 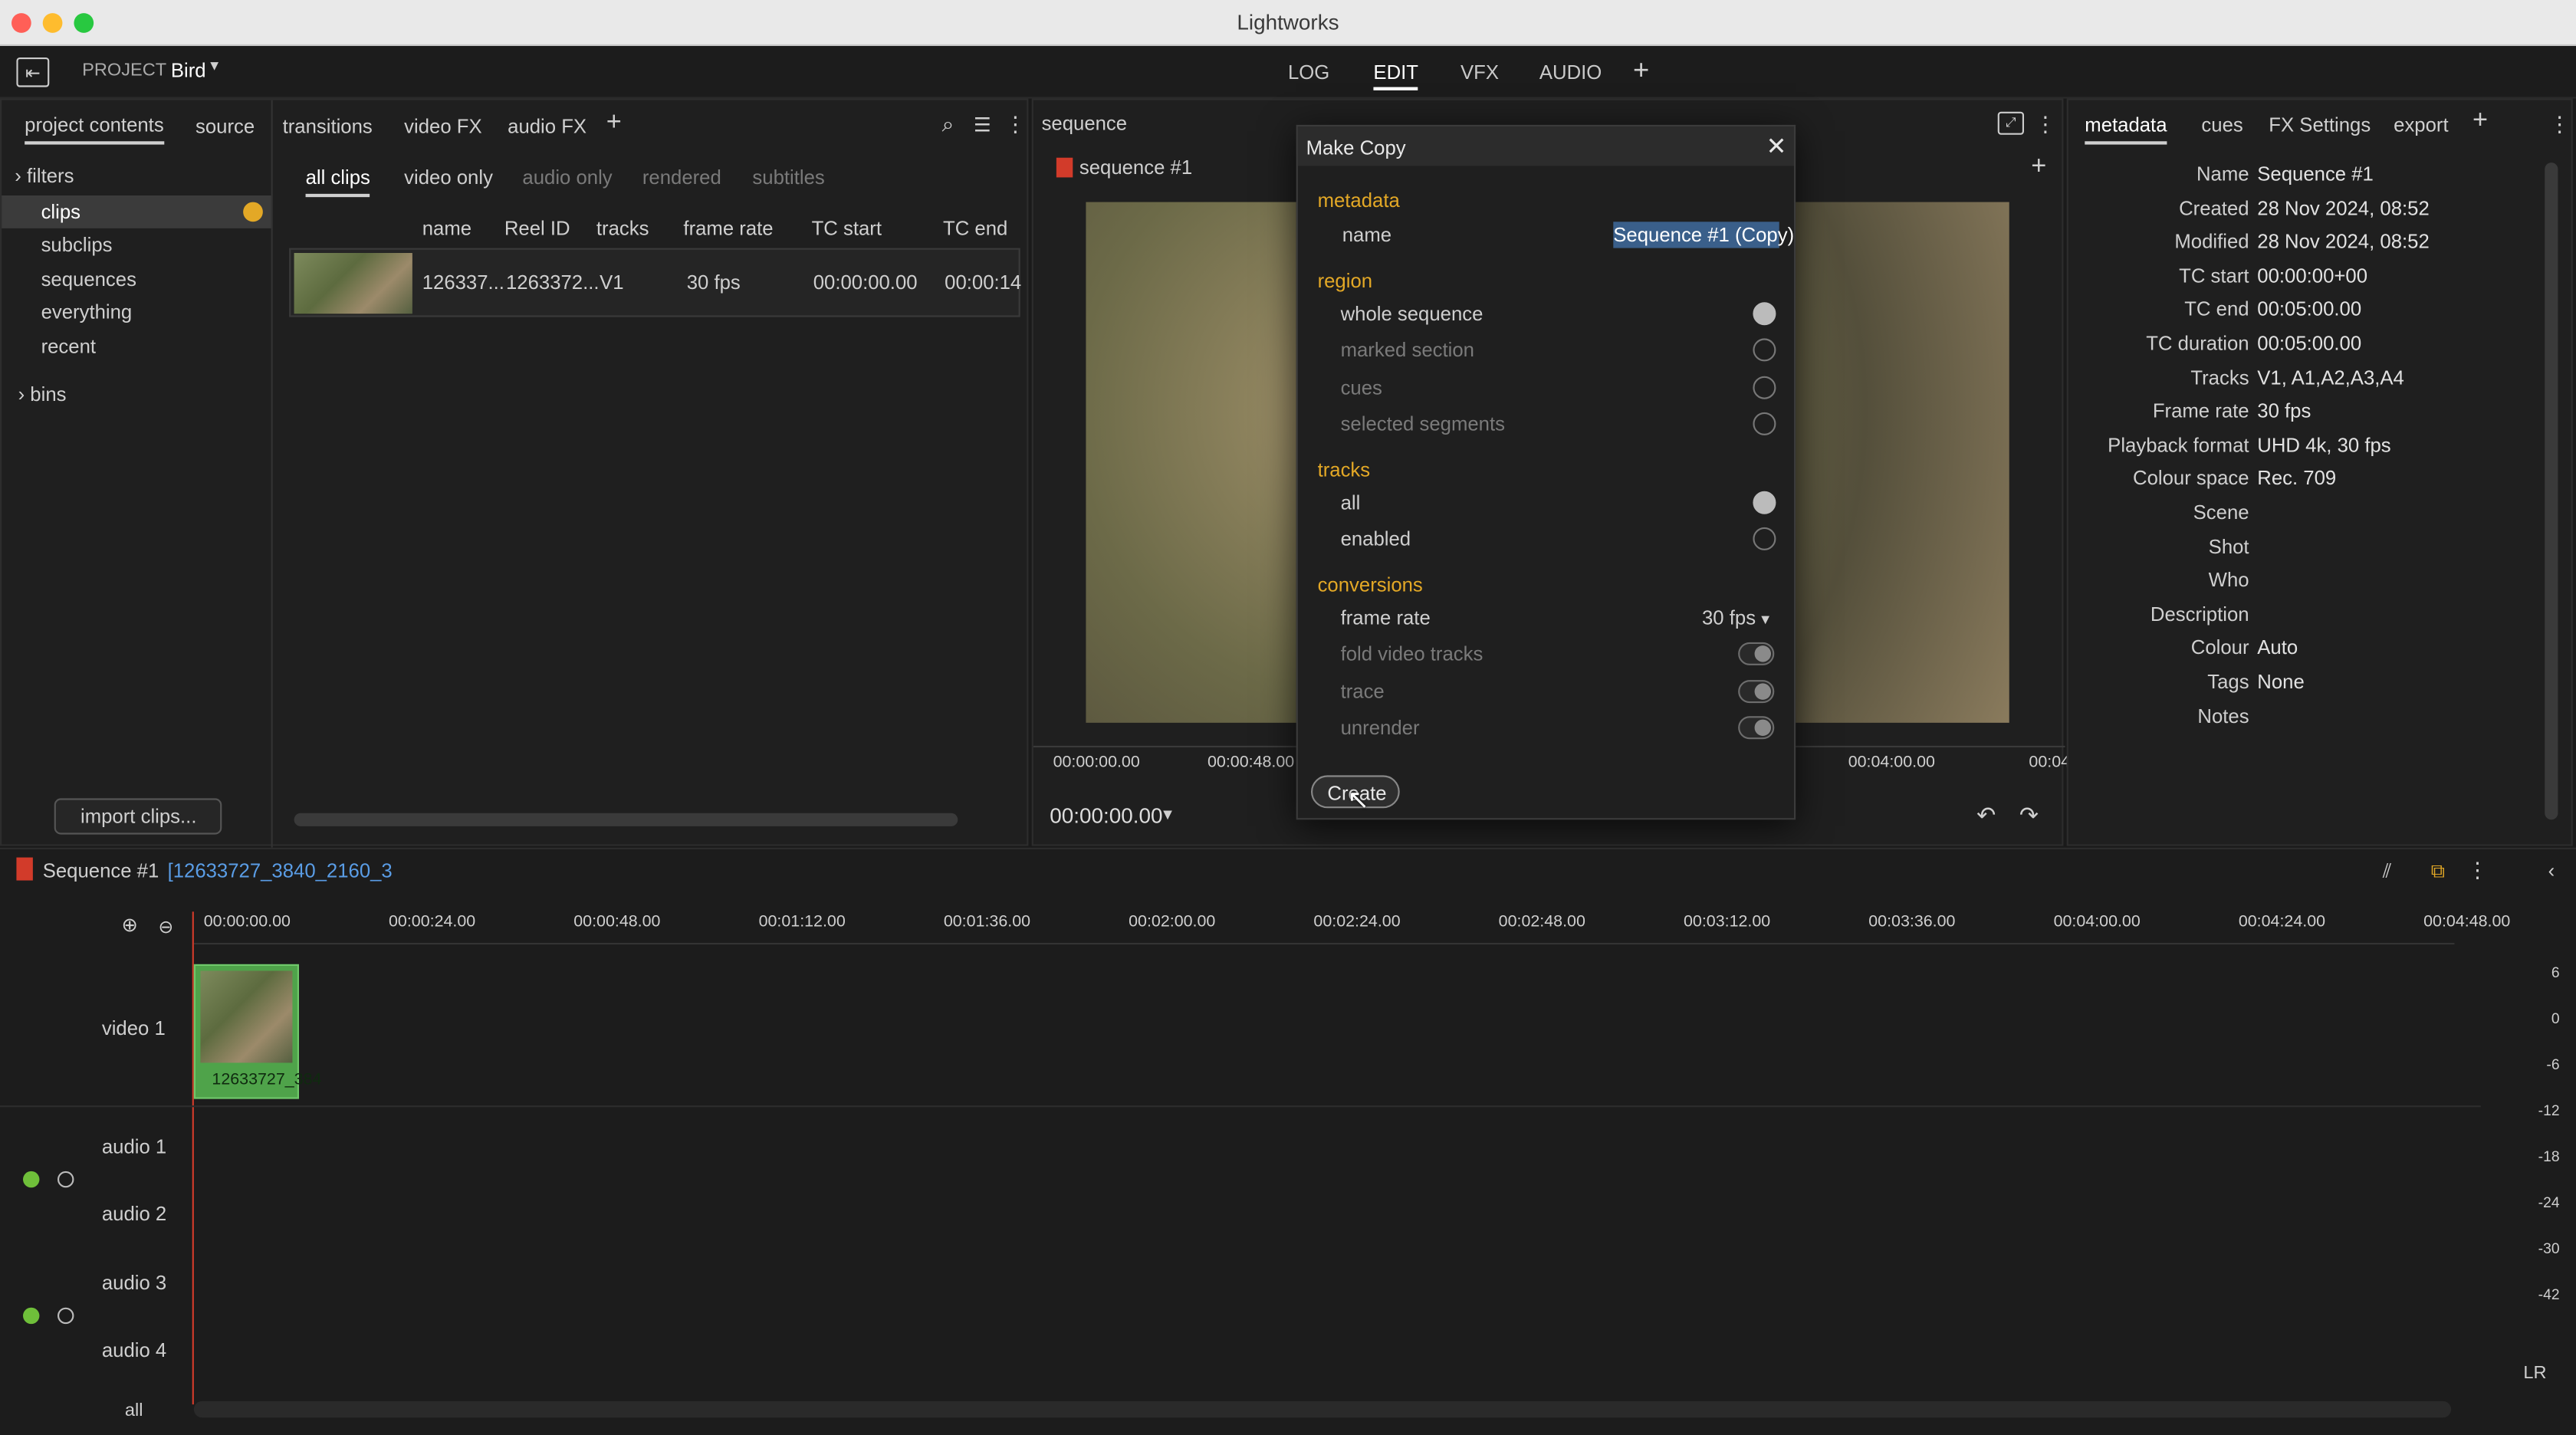 I want to click on add-icon: +, so click(x=2039, y=166).